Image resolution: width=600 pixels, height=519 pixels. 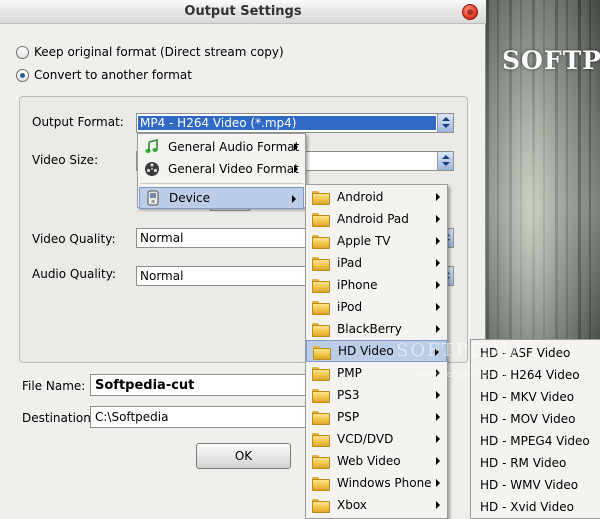 What do you see at coordinates (376, 417) in the screenshot?
I see `device-item-psp: PSP` at bounding box center [376, 417].